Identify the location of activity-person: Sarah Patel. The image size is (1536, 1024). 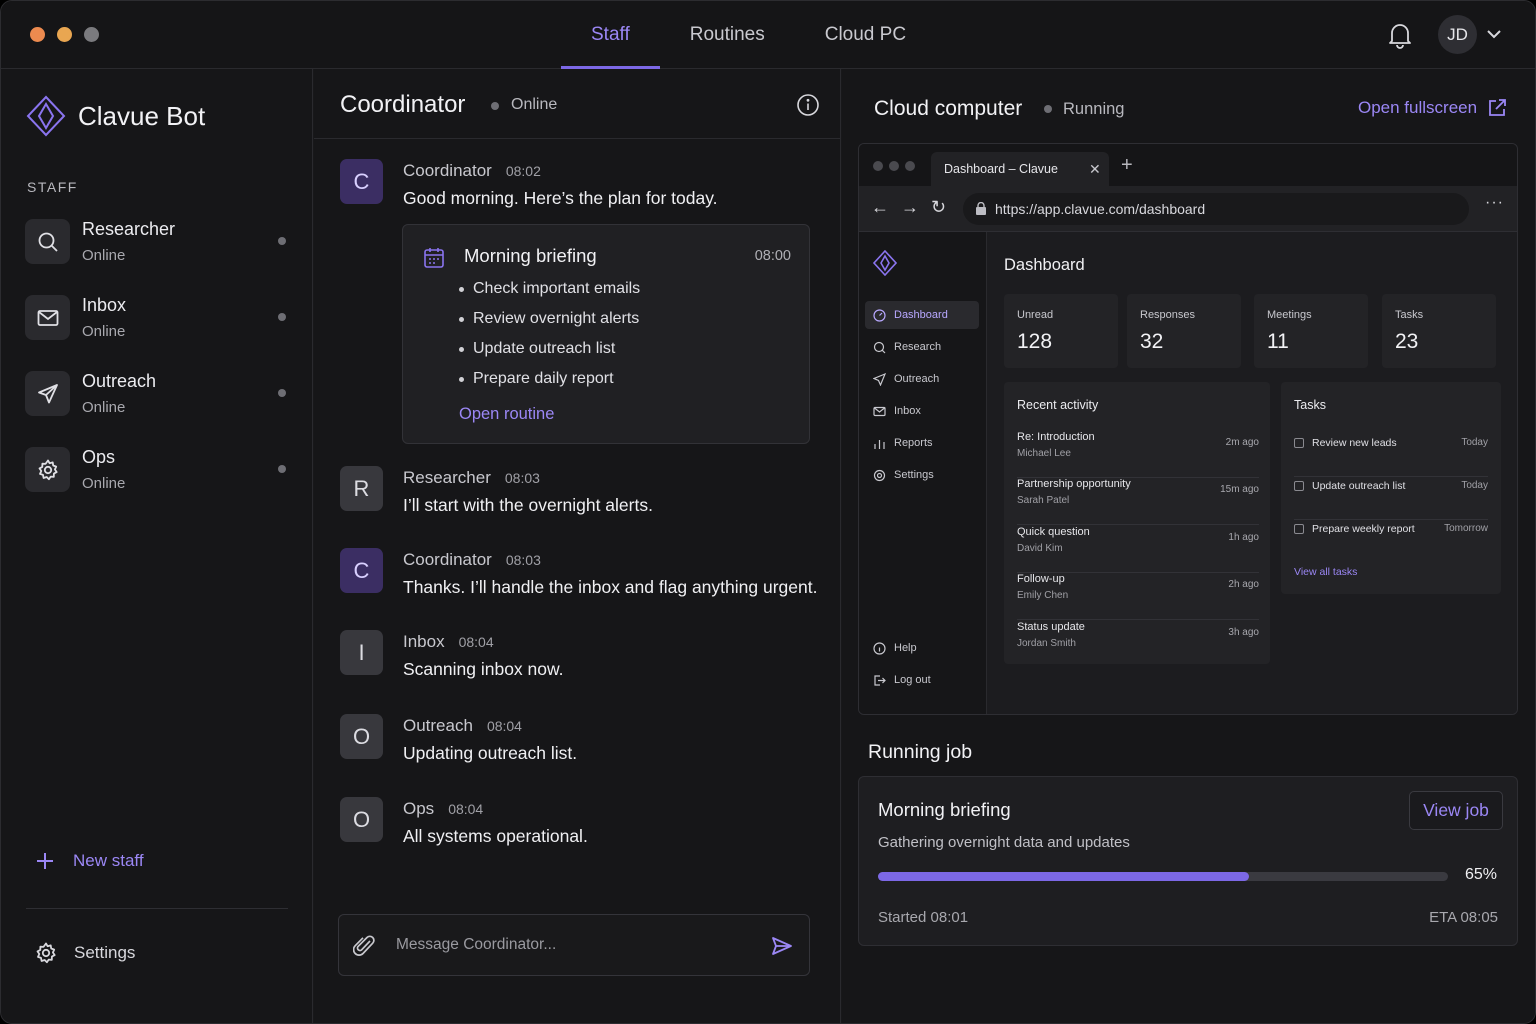
(1043, 500).